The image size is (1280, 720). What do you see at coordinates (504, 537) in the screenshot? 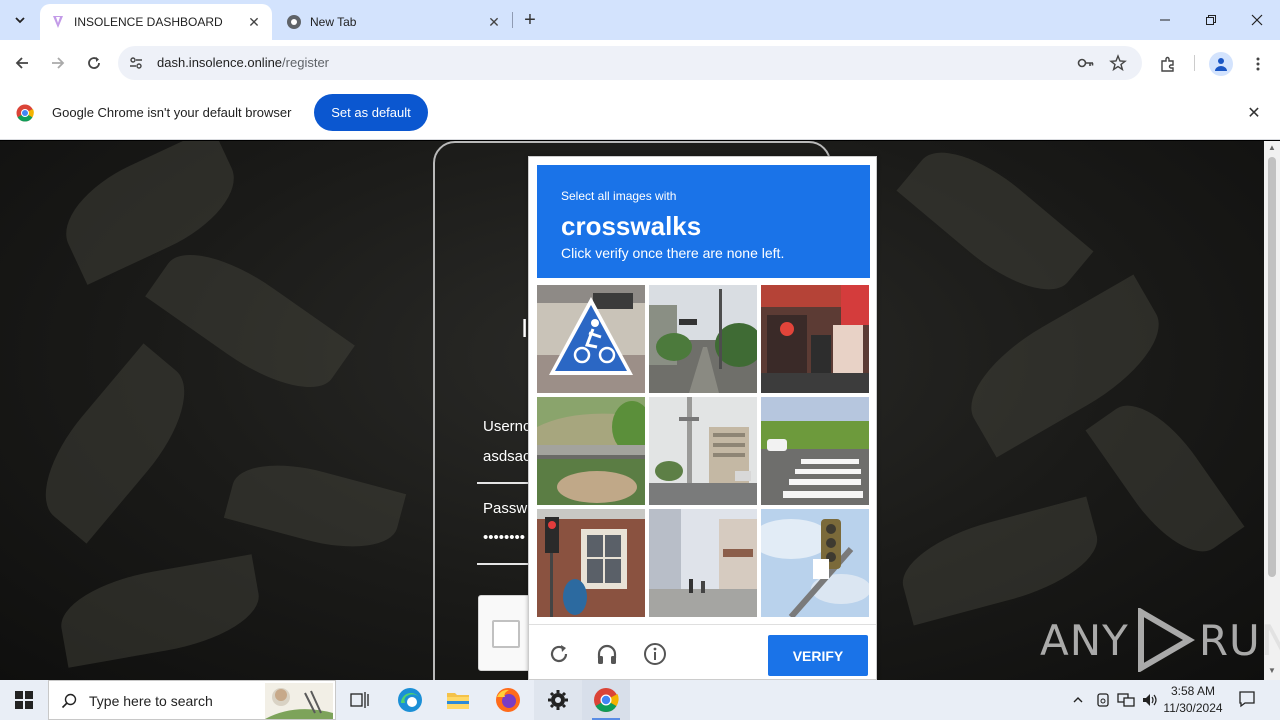
I see `password-input: ••••••••` at bounding box center [504, 537].